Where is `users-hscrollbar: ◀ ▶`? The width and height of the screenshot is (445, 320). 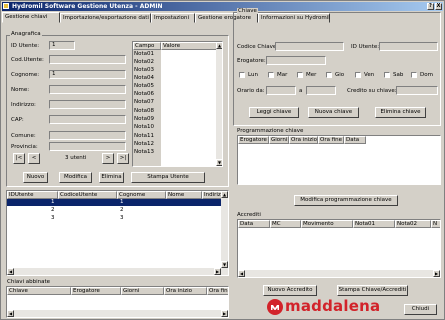
users-hscrollbar: ◀ ▶ is located at coordinates (117, 271).